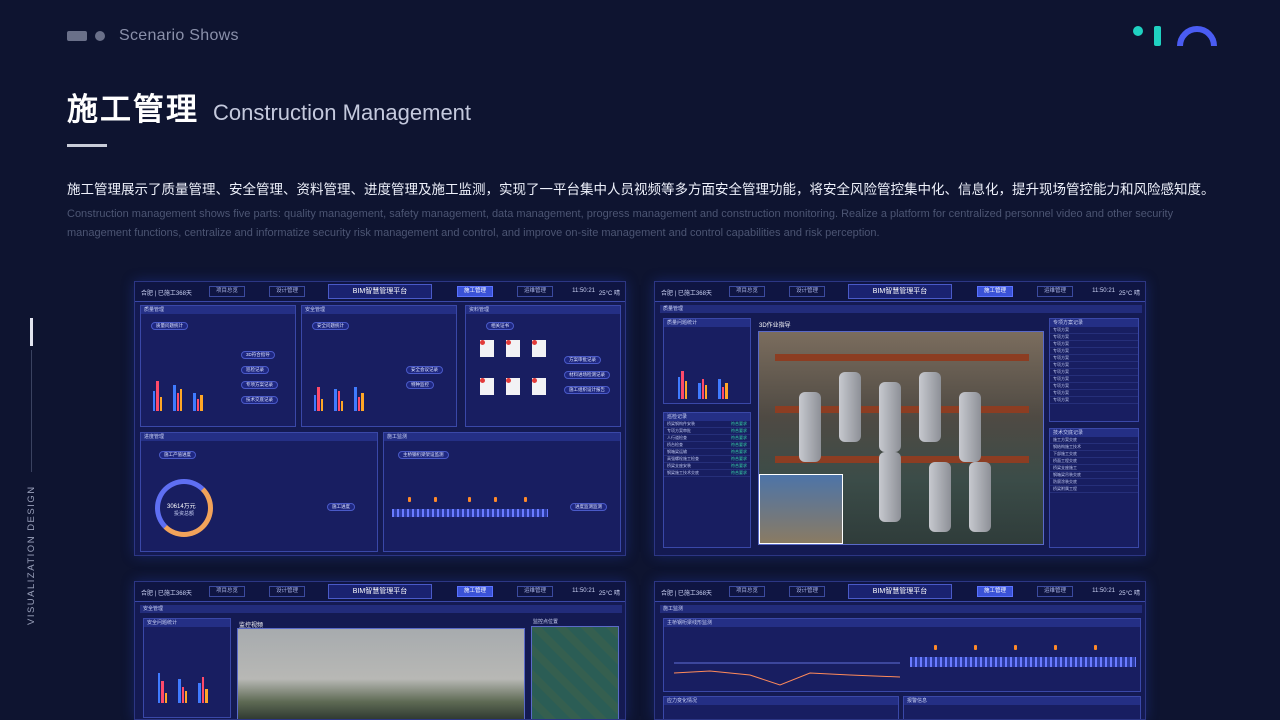 This screenshot has width=1280, height=720. Describe the element at coordinates (707, 459) in the screenshot. I see `list-item: 高强螺栓施工检查 符合要求` at that location.